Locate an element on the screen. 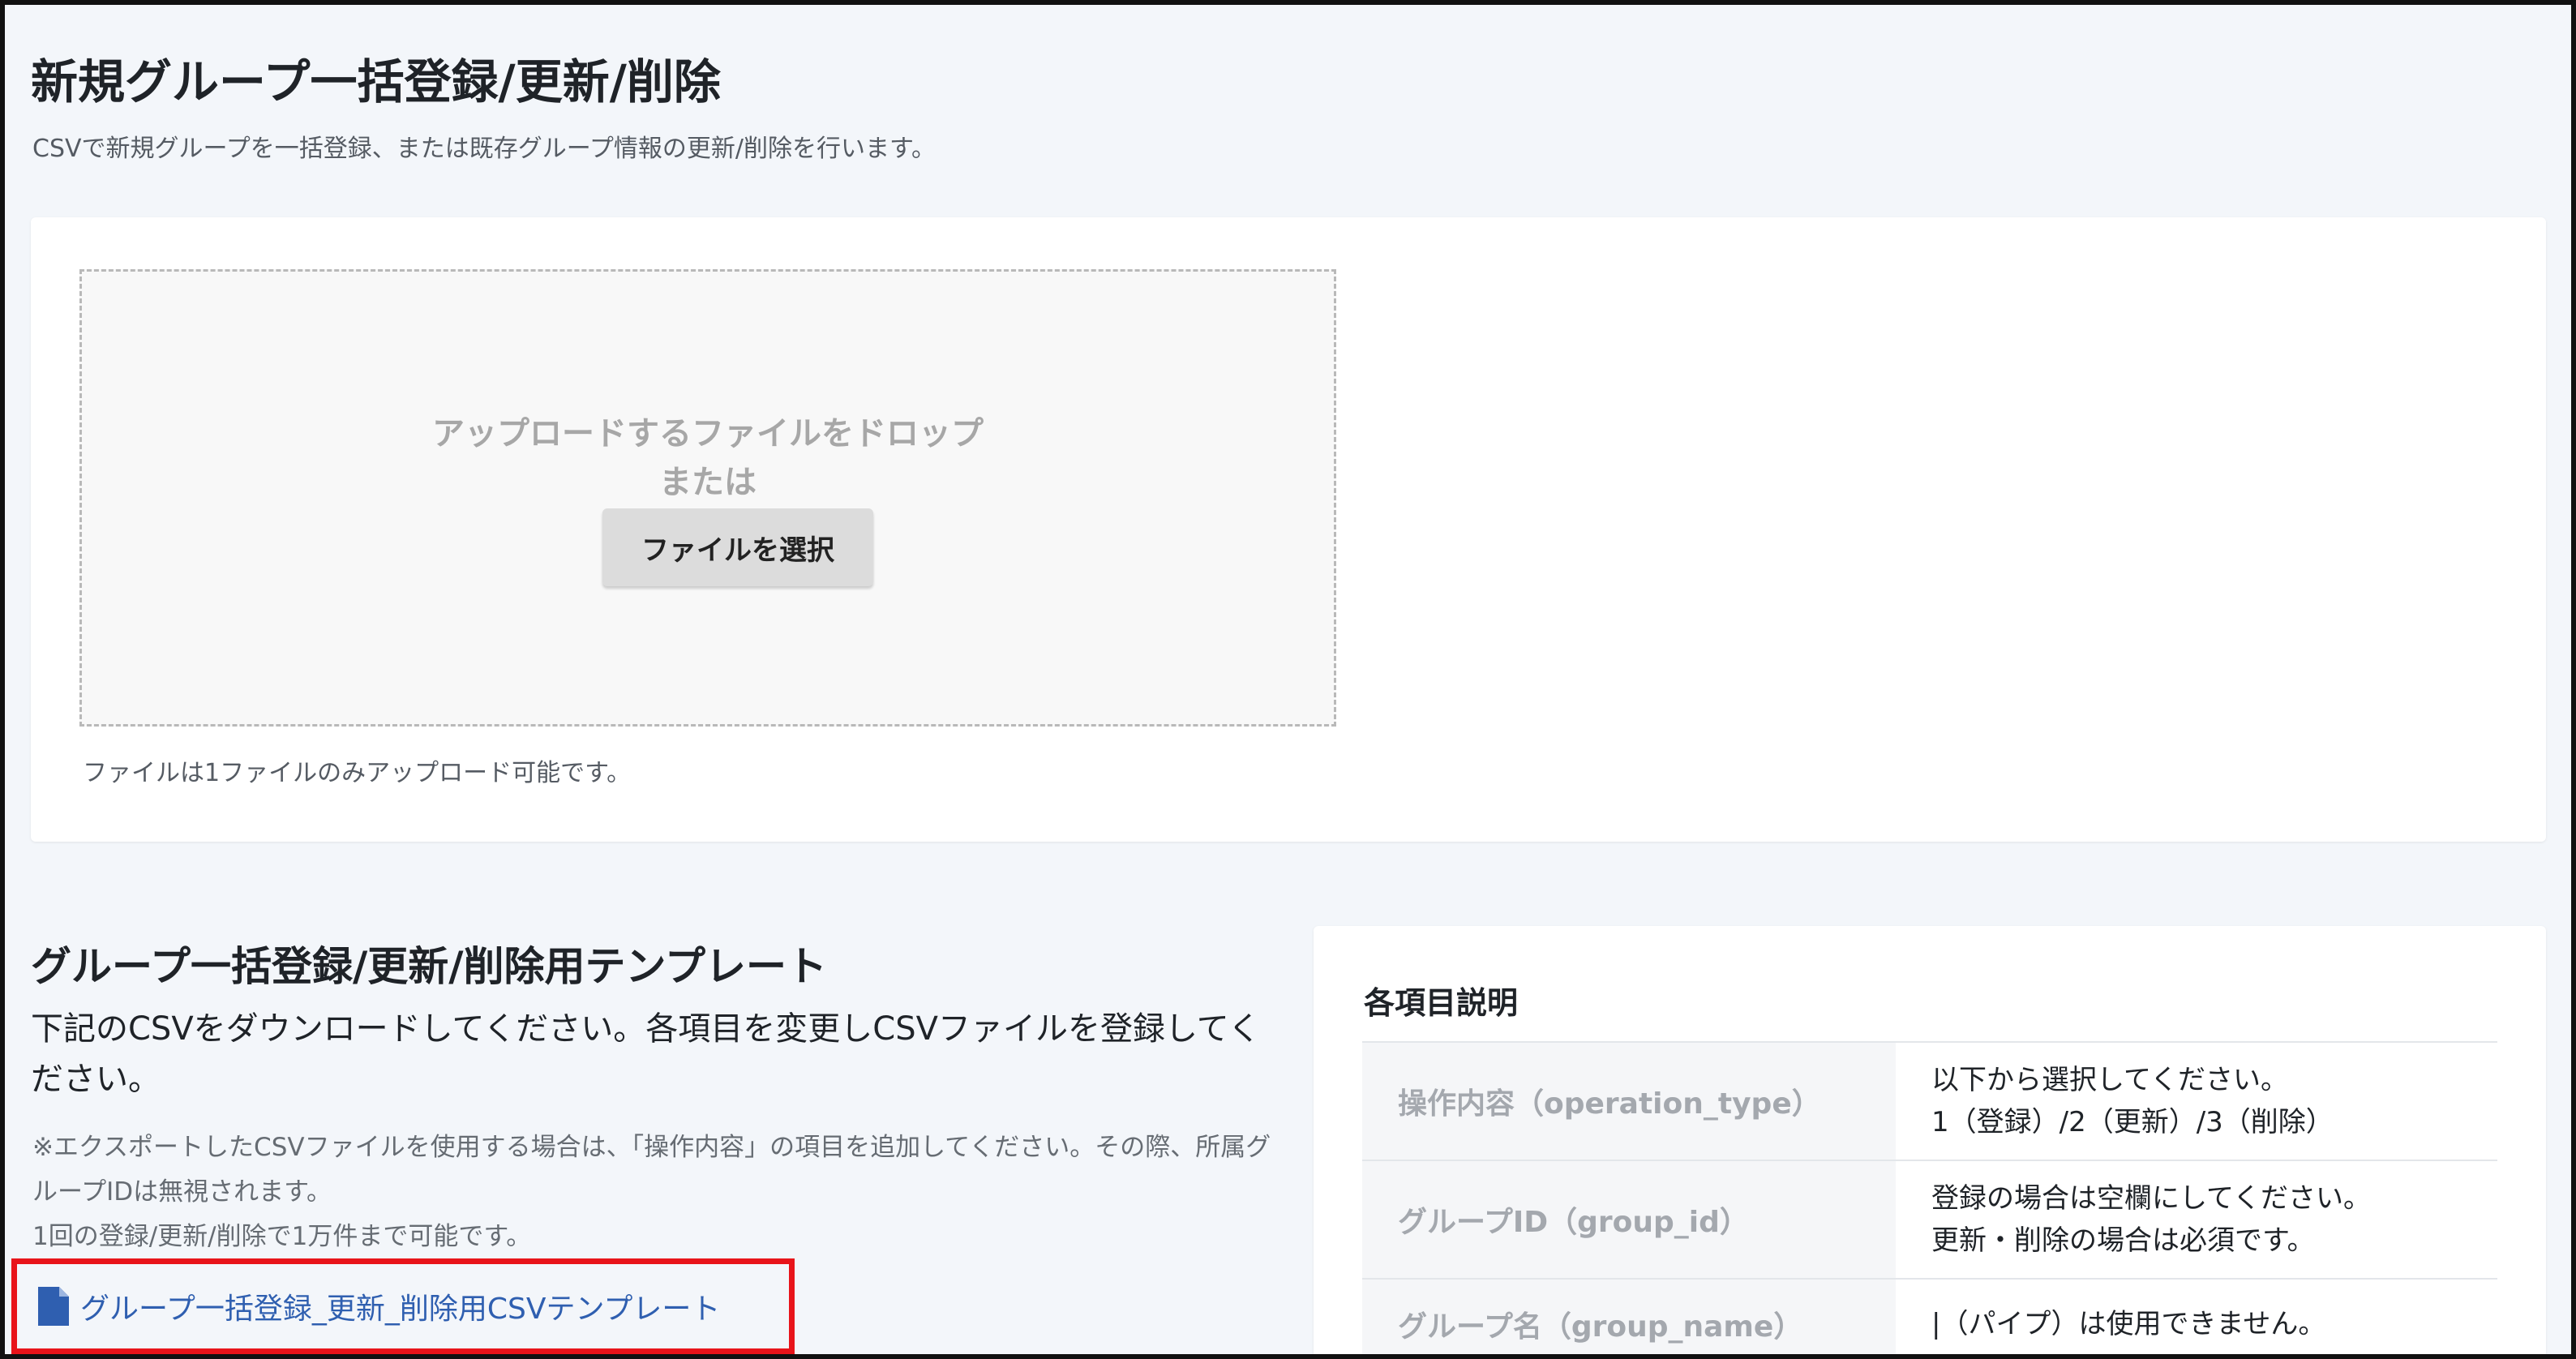 Image resolution: width=2576 pixels, height=1359 pixels. page-title: 新規グループ一括登録/更新/削除 is located at coordinates (376, 81).